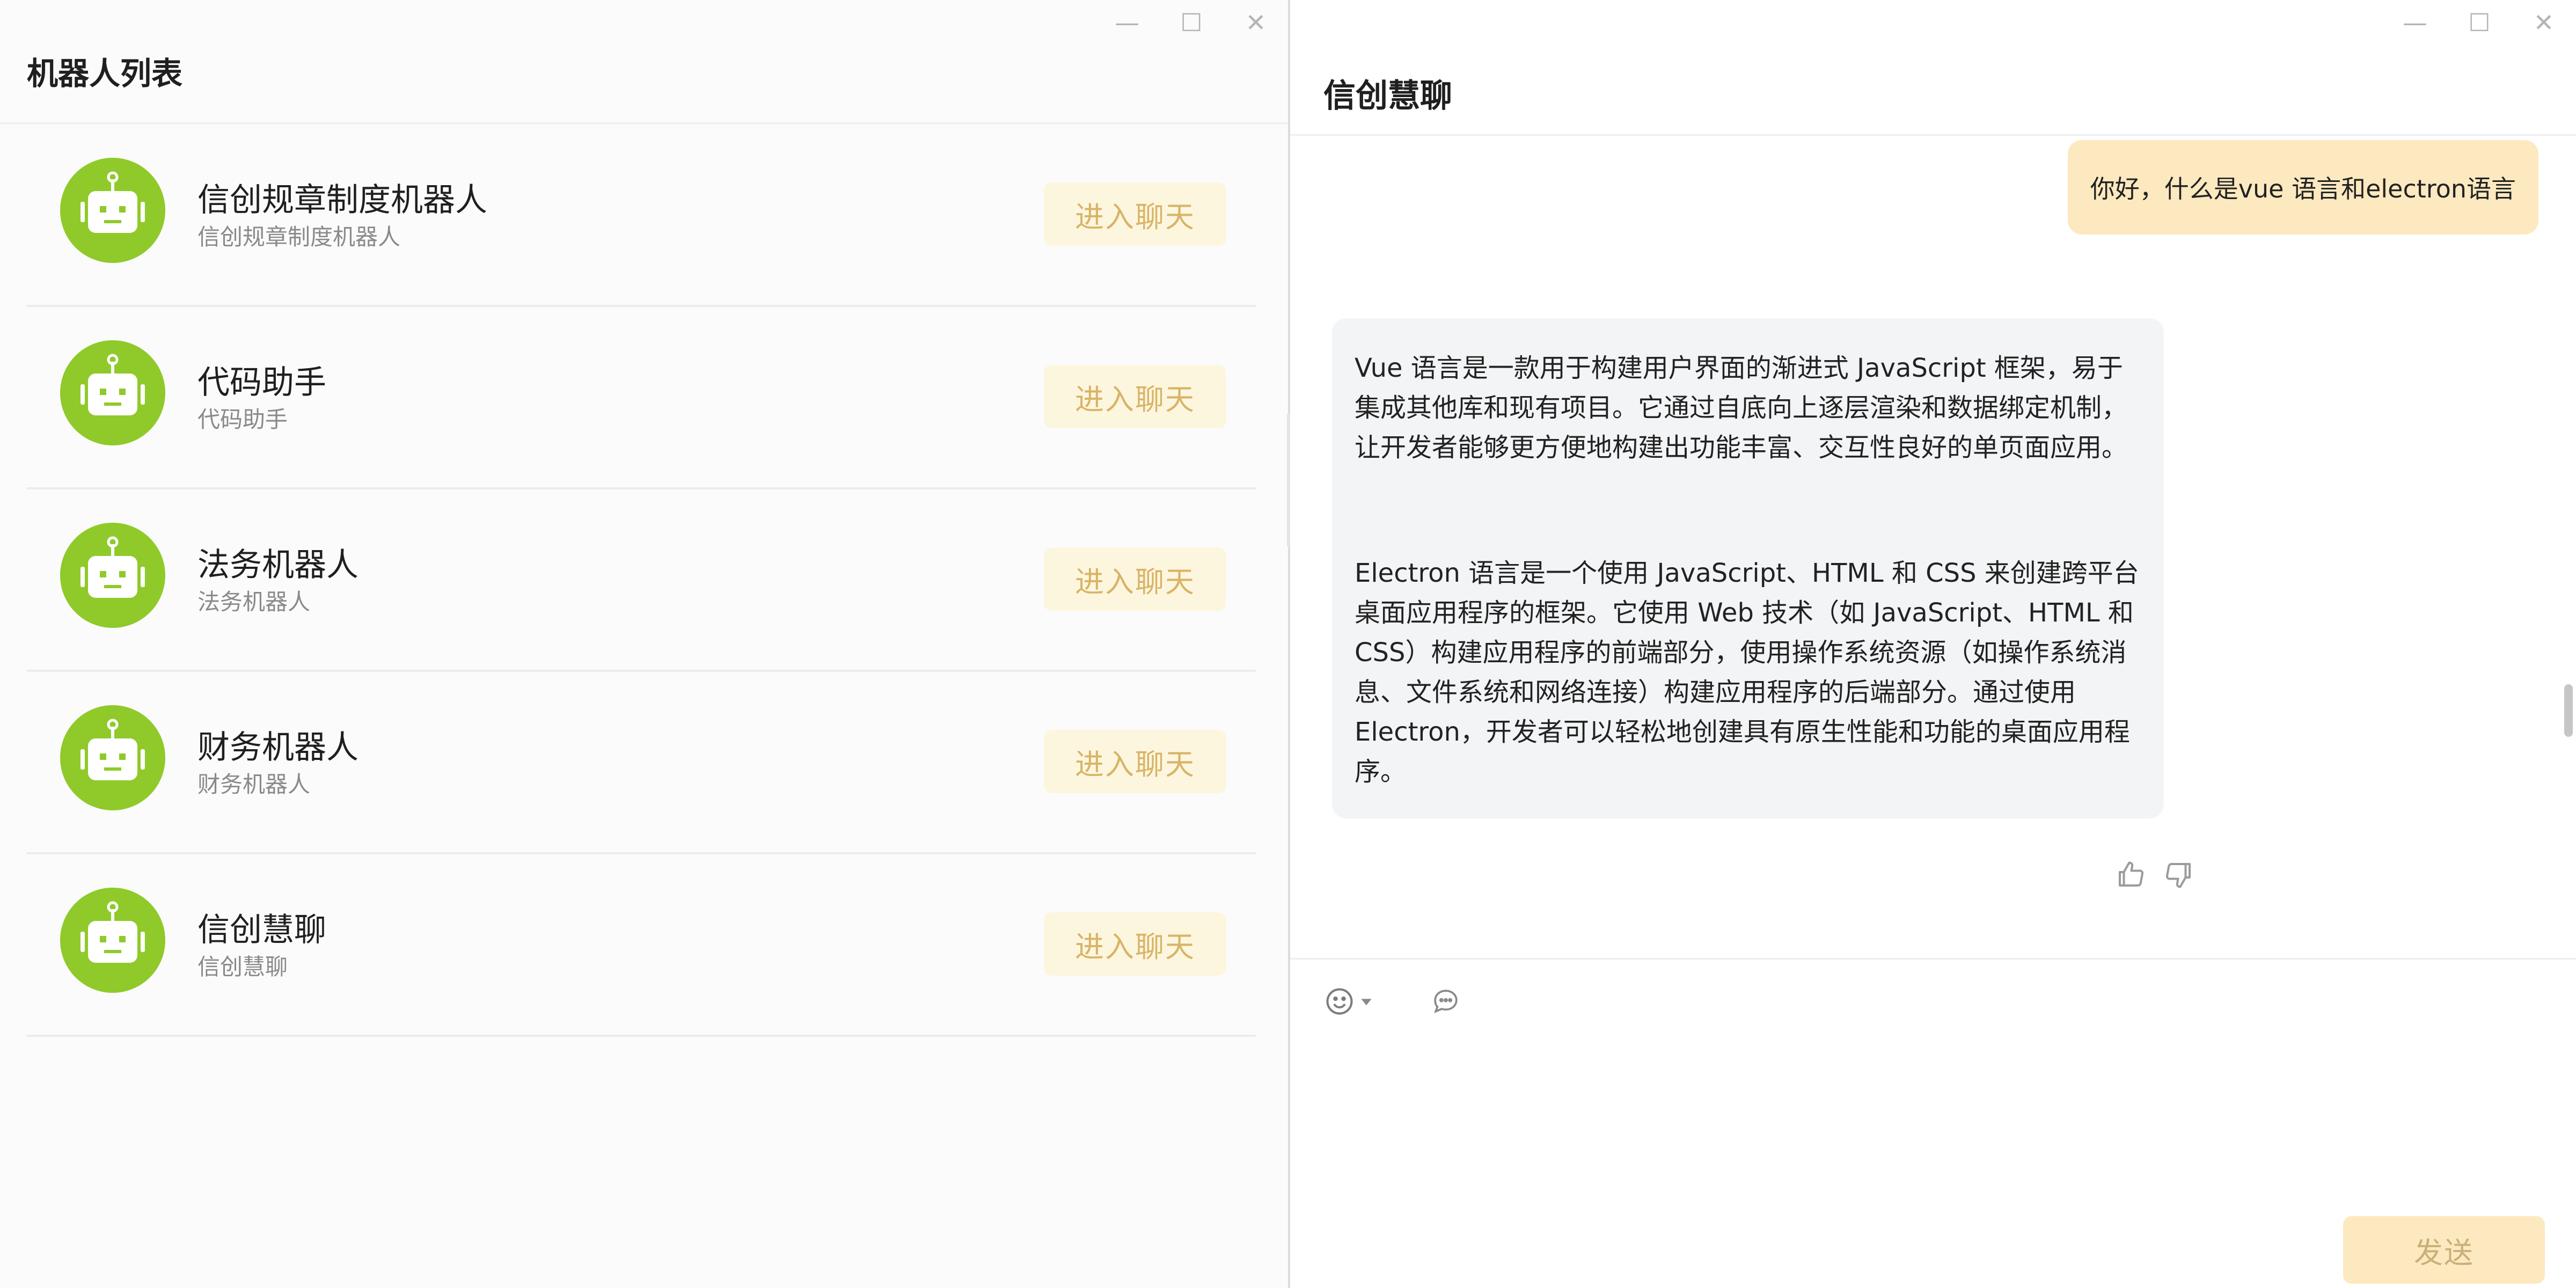 The height and width of the screenshot is (1288, 2576). I want to click on caret-down-icon, so click(1366, 1002).